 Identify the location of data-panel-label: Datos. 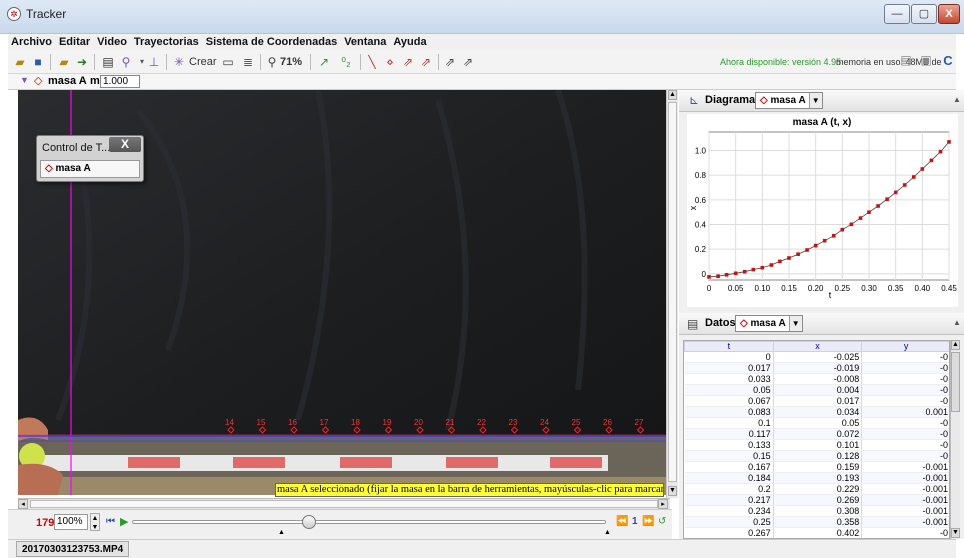
(720, 323).